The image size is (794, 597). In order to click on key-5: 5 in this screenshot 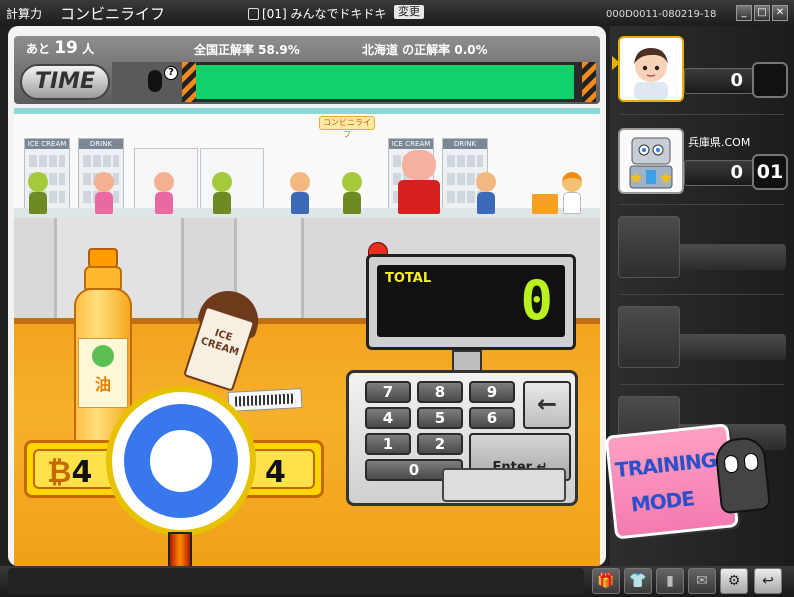, I will do `click(440, 418)`.